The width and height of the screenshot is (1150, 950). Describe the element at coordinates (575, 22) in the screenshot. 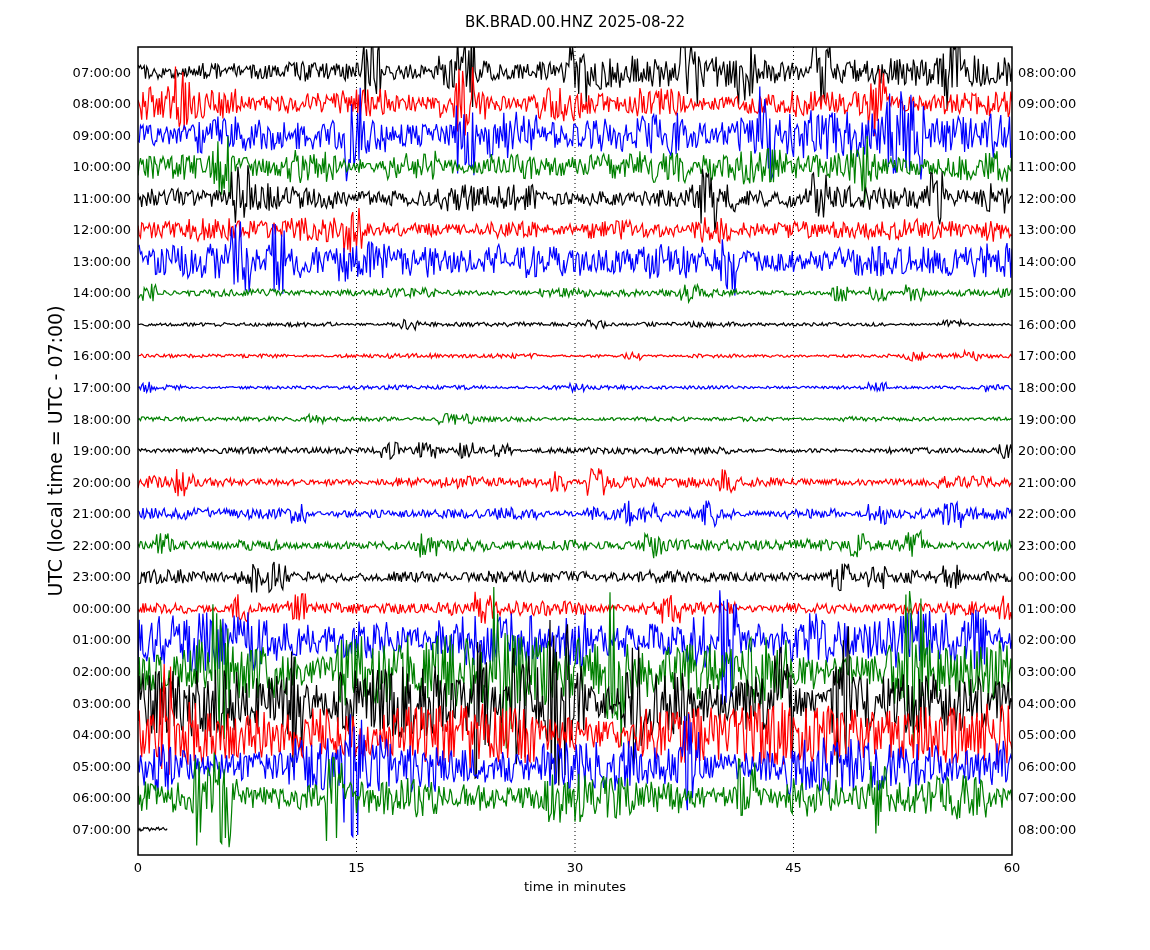

I see `plot-title: BK.BRAD.00.HNZ 2025-08-22` at that location.